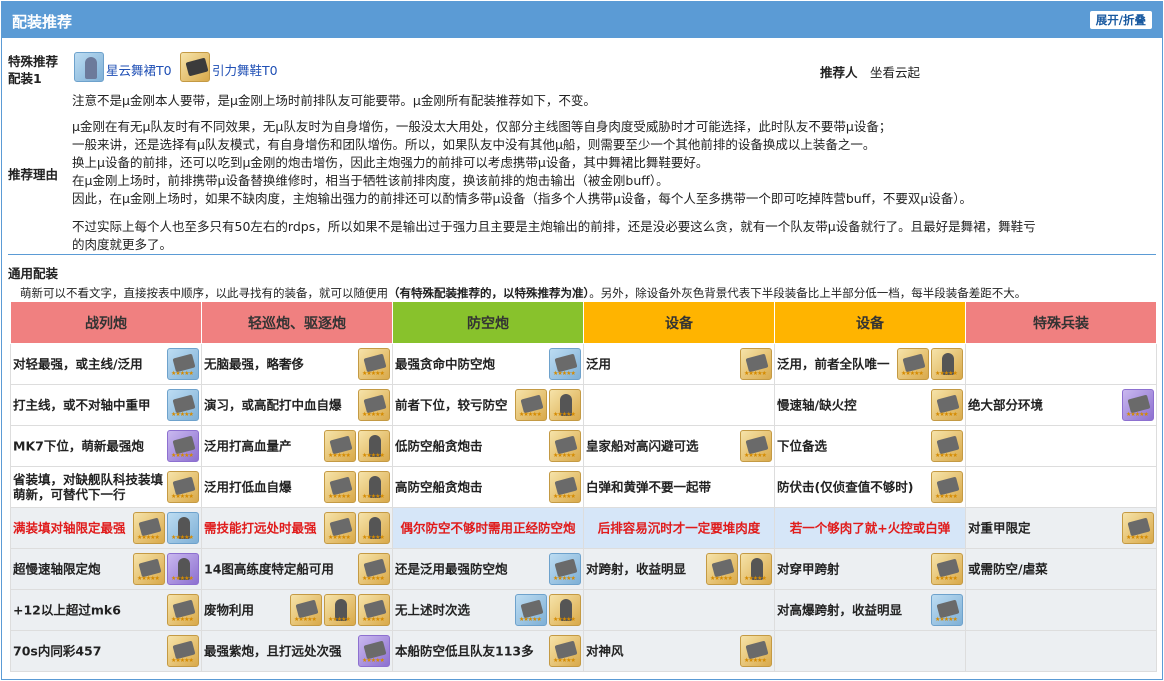 This screenshot has width=1164, height=681. What do you see at coordinates (1061, 405) in the screenshot?
I see `cell-special-weapon: 绝大部分环境 ★★★★★` at bounding box center [1061, 405].